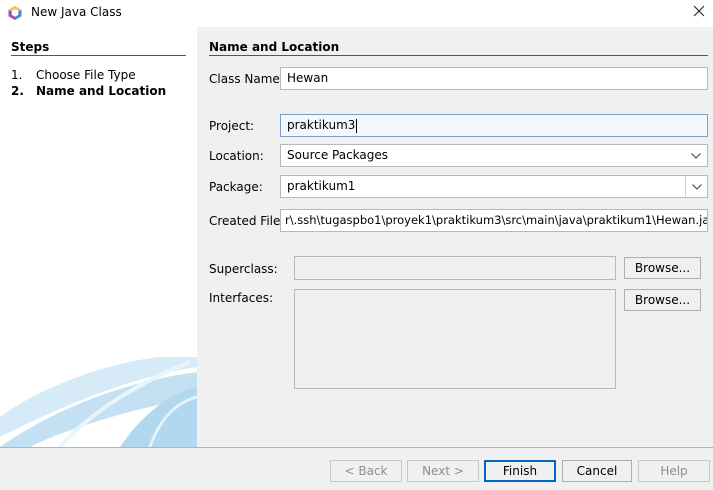 This screenshot has width=713, height=490. What do you see at coordinates (274, 47) in the screenshot?
I see `section-title: Name and Location` at bounding box center [274, 47].